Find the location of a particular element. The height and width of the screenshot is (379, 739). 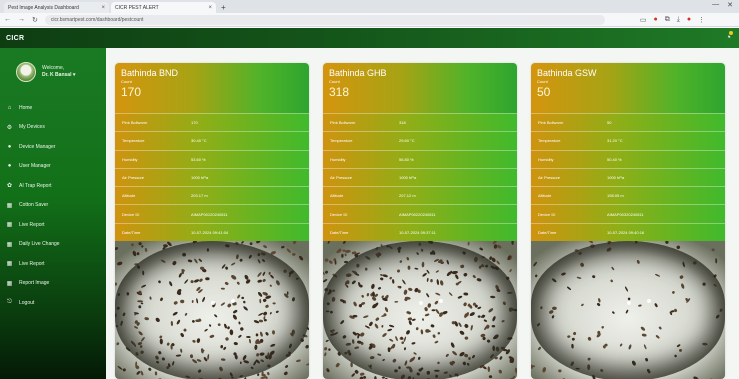

row-value: 50.40 % is located at coordinates (614, 159).